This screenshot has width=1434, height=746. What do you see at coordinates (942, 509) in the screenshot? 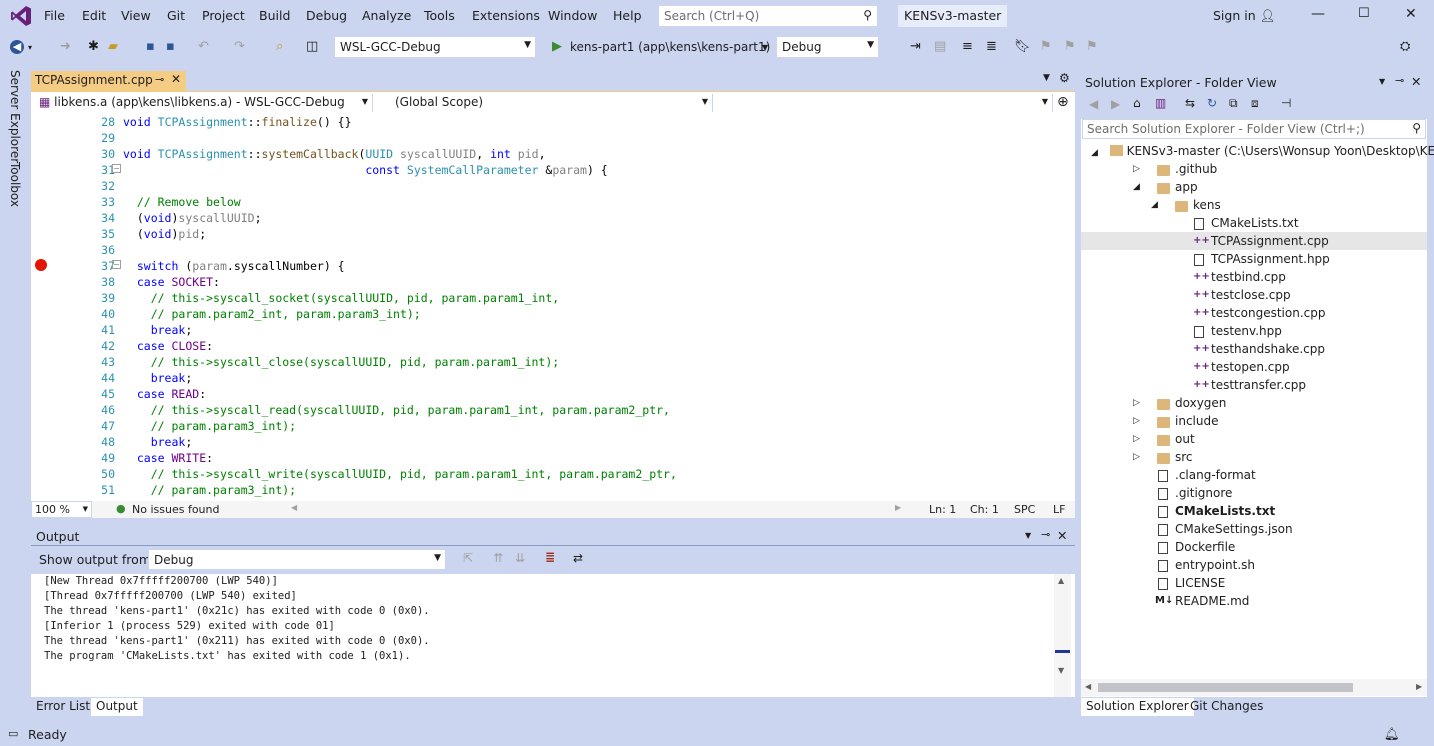
I see `line-indicator: Ln: 1` at bounding box center [942, 509].